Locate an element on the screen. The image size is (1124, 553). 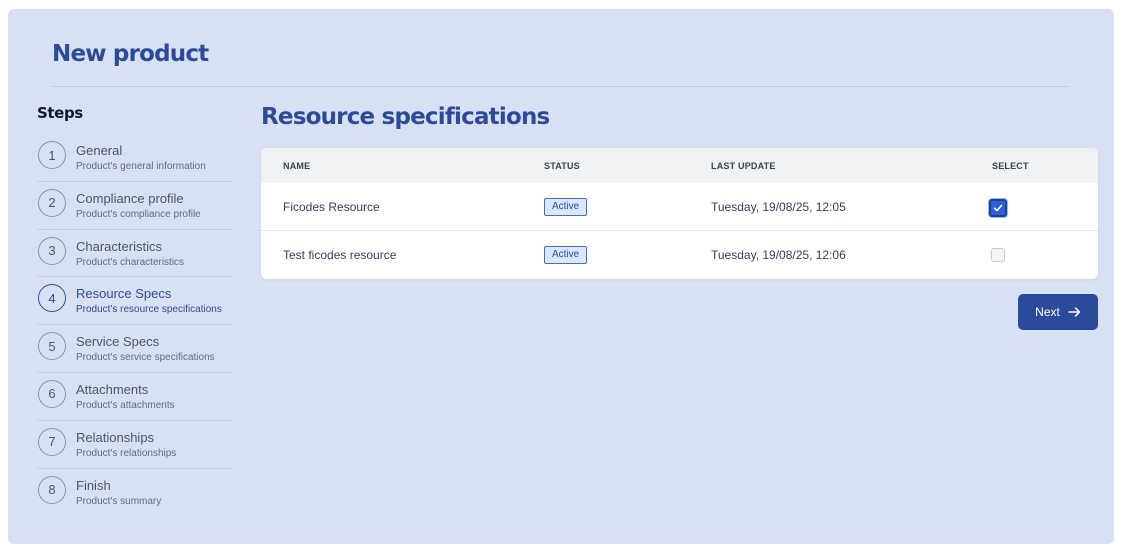
arrow-right-icon is located at coordinates (1074, 312).